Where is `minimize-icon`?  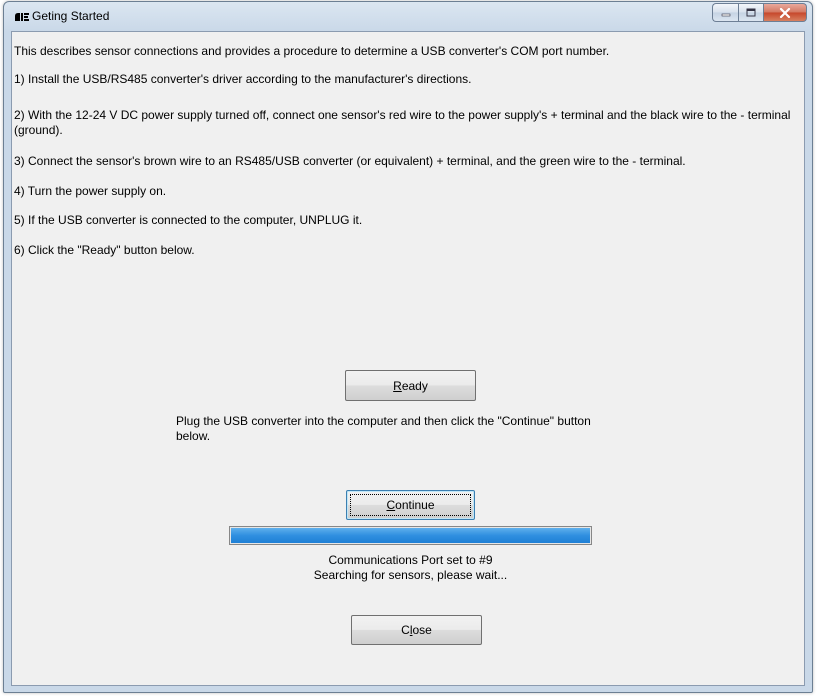 minimize-icon is located at coordinates (725, 14).